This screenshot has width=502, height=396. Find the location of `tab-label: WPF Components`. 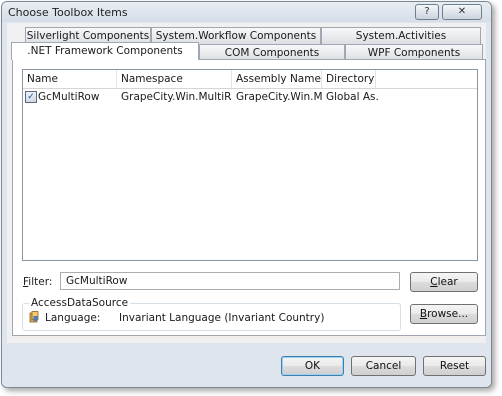

tab-label: WPF Components is located at coordinates (414, 53).